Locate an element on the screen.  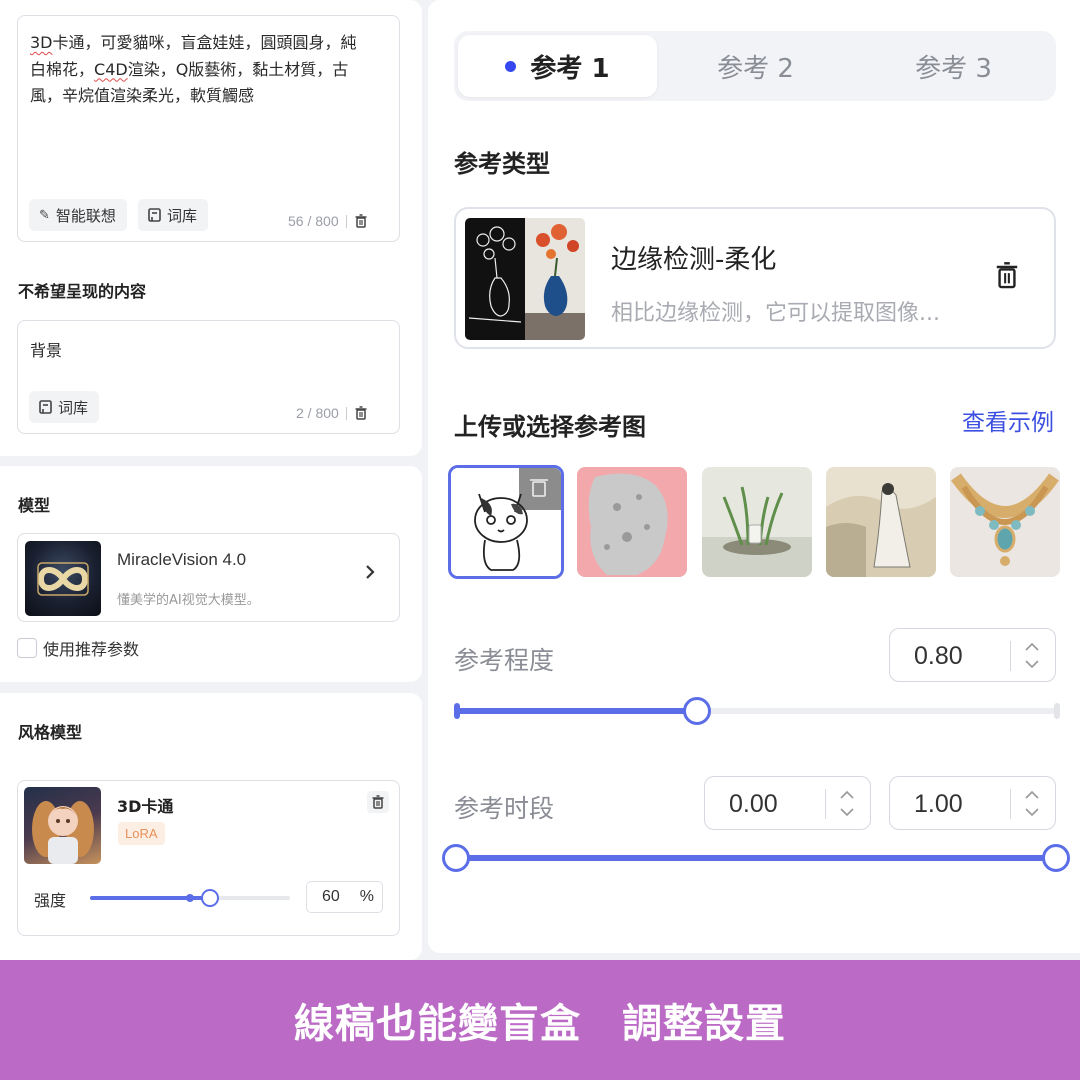
tab-label: 参考 3 is located at coordinates (953, 68).